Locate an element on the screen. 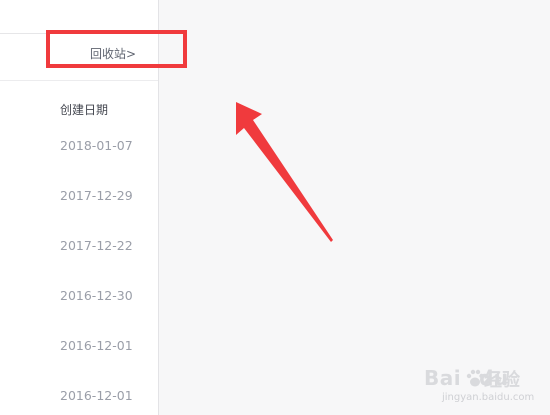 Image resolution: width=550 pixels, height=415 pixels. arrow-shape is located at coordinates (284, 172).